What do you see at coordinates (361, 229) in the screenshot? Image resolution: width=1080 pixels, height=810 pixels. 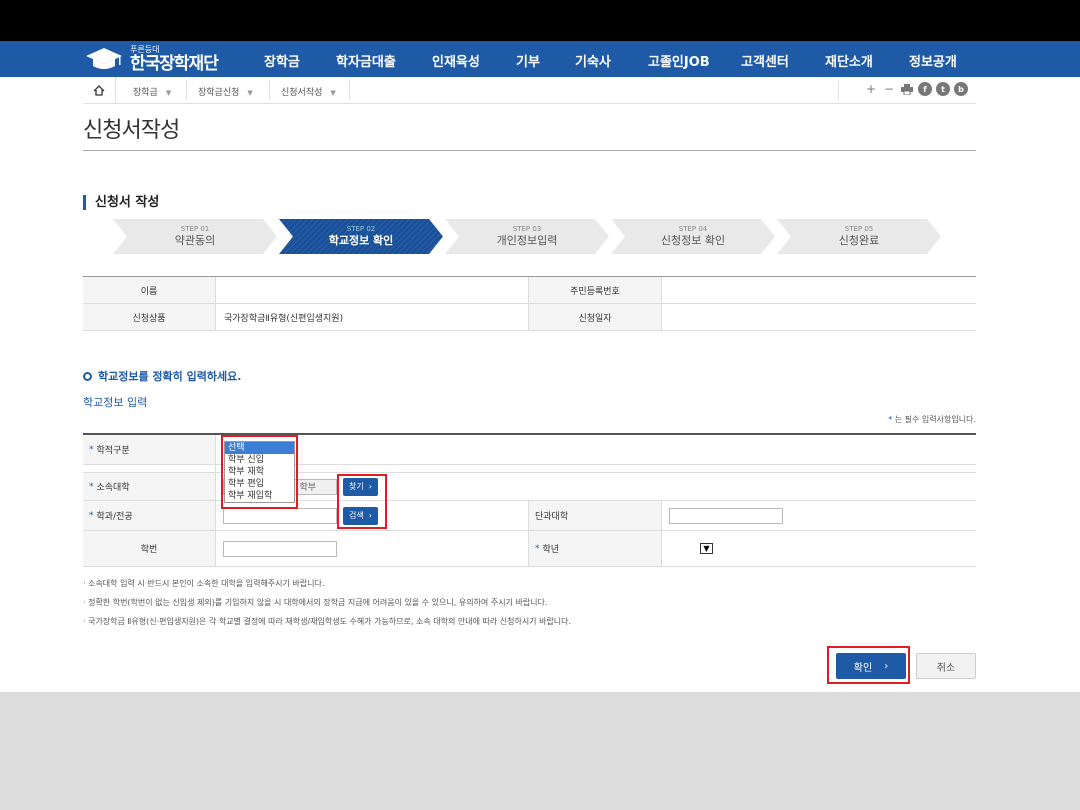 I see `step-number: STEP 02` at bounding box center [361, 229].